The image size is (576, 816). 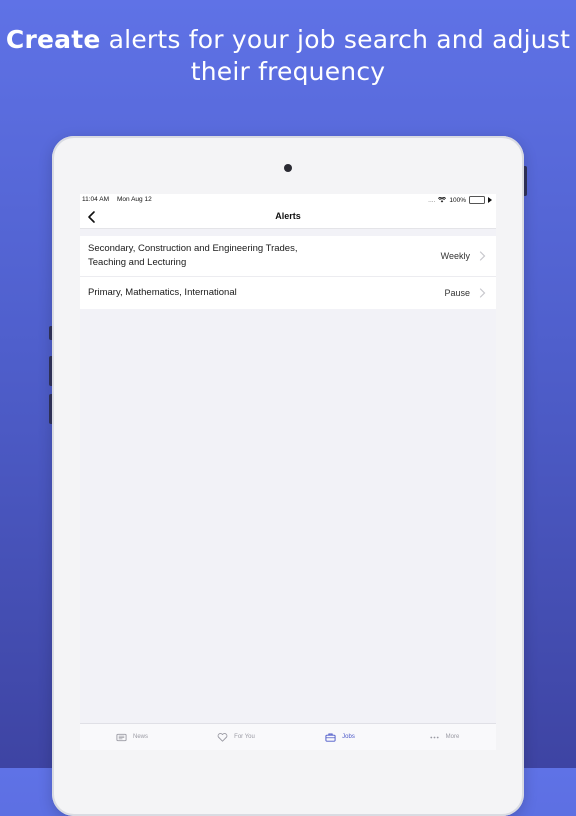 I want to click on alert-name: Primary, Mathematics, International, so click(x=213, y=293).